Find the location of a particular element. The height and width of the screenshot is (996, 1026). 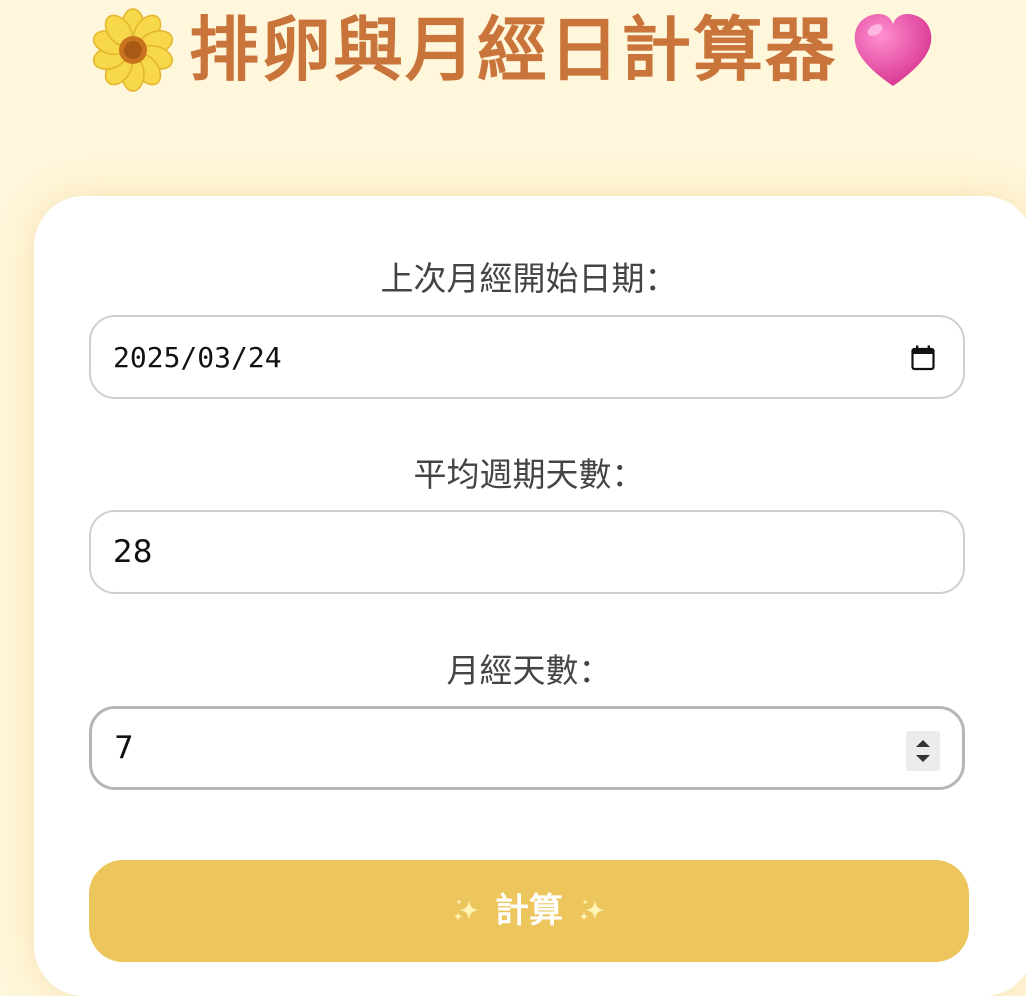

calculate-button-label: 計算 is located at coordinates (529, 911).